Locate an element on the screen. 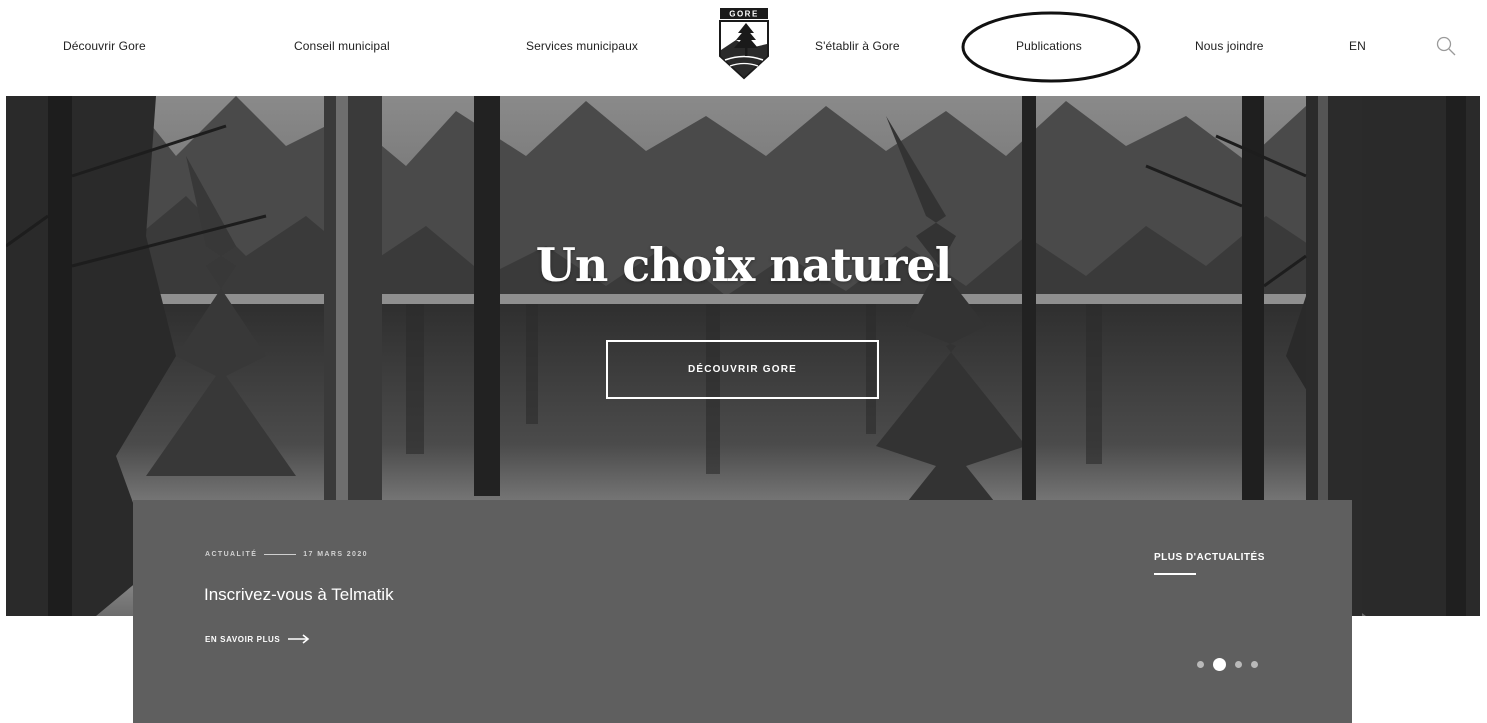 Image resolution: width=1487 pixels, height=723 pixels. nav-s-etablir-a-gore: S'établir à Gore is located at coordinates (857, 46).